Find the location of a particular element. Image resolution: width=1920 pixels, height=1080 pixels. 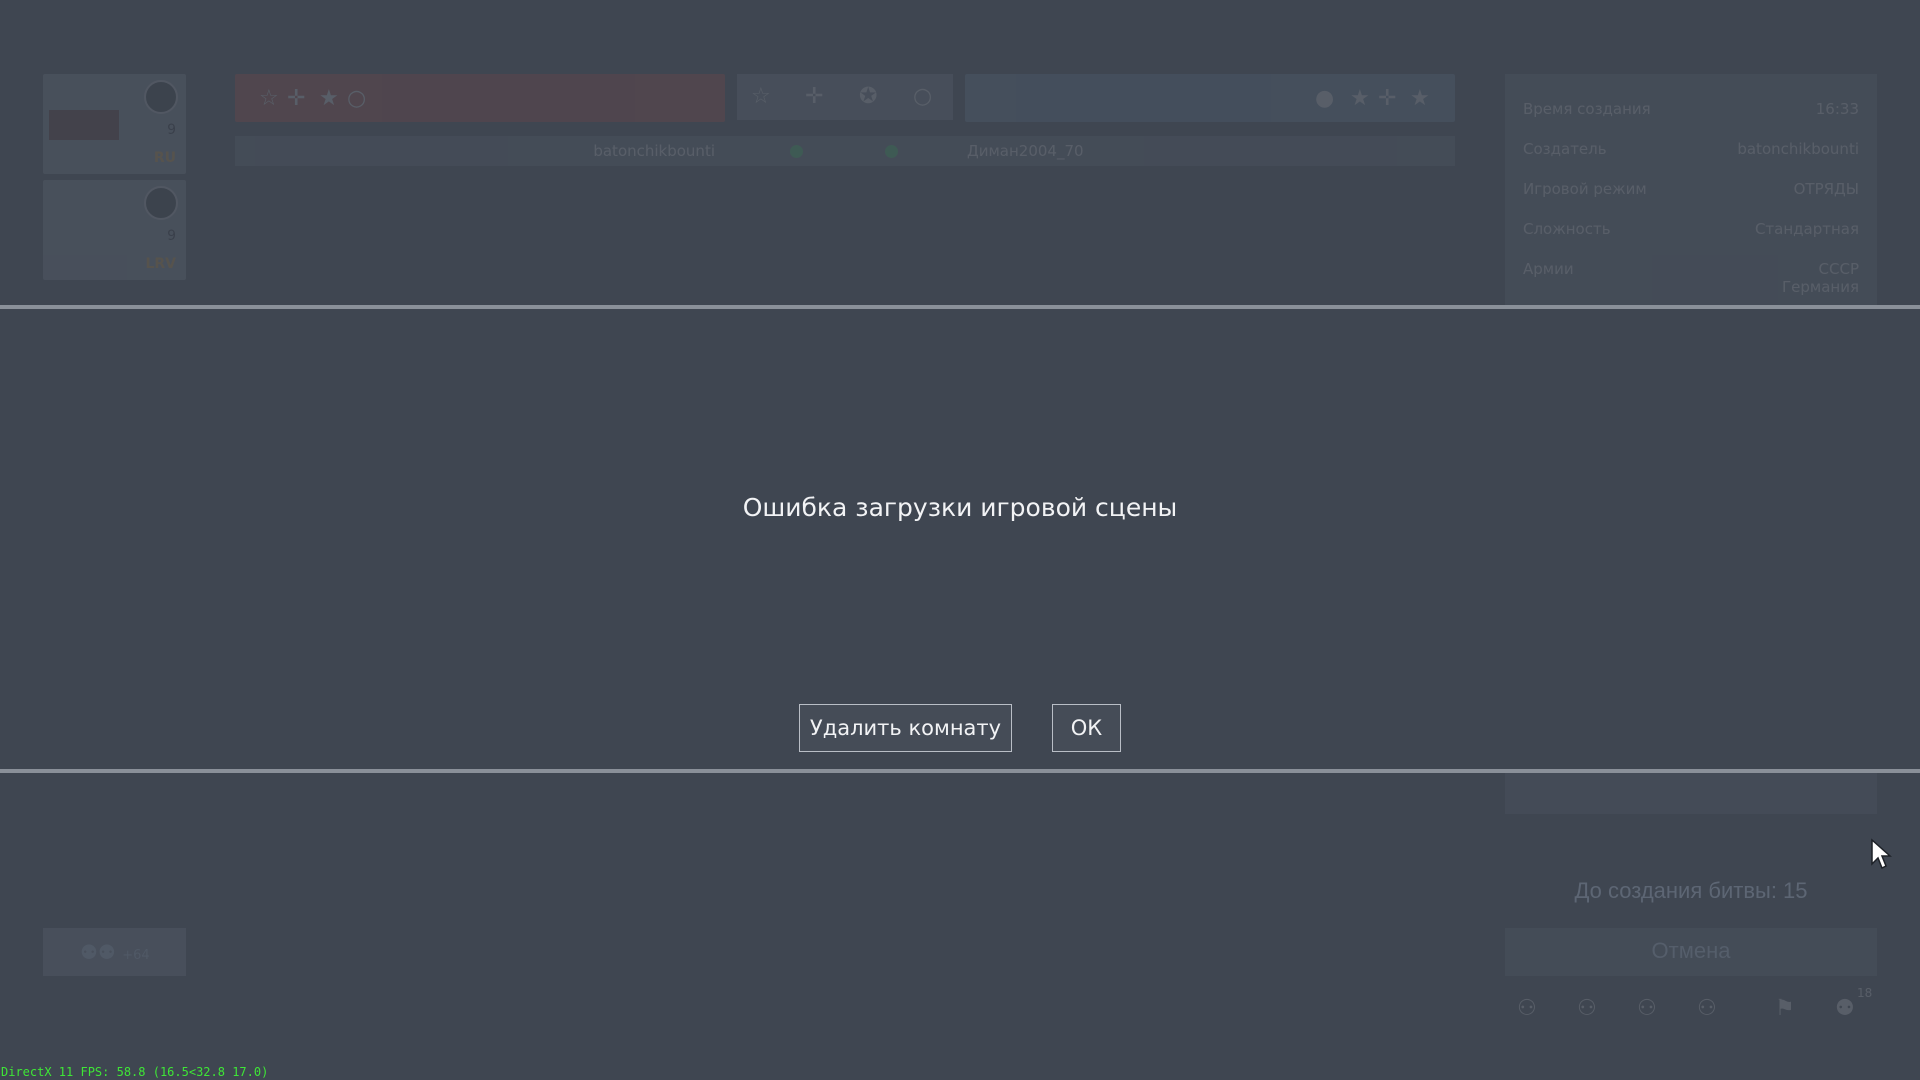

battle-countdown: До создания битвы: 15 is located at coordinates (1691, 890).